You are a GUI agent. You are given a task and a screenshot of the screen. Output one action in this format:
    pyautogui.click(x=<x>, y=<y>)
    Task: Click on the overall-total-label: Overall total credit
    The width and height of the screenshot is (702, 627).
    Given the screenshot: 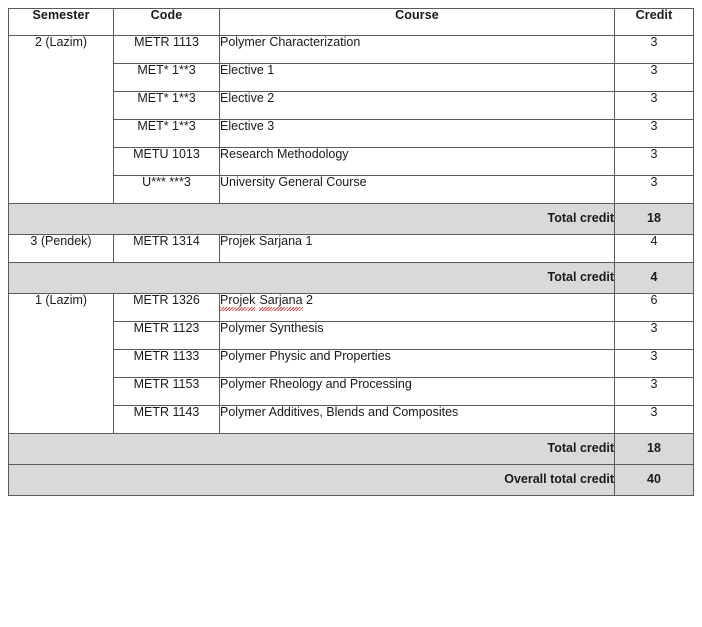 What is the action you would take?
    pyautogui.click(x=311, y=480)
    